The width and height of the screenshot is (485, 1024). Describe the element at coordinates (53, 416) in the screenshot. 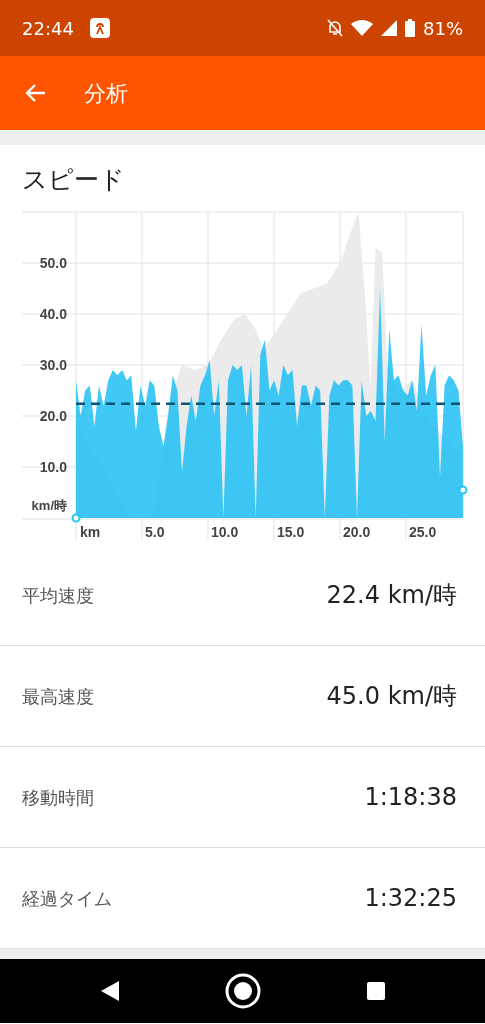

I see `y-axis-label: 20.0` at that location.